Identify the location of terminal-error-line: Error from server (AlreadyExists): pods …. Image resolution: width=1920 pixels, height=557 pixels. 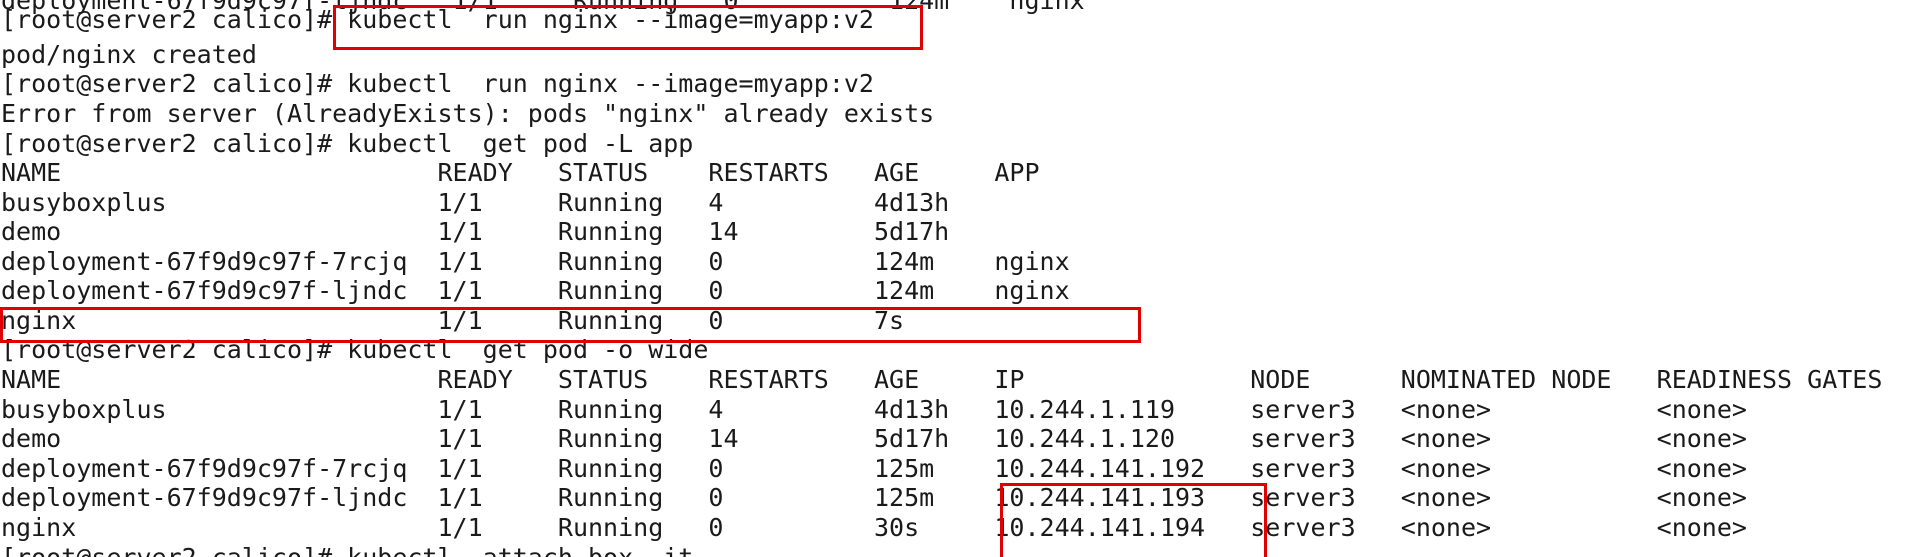
(468, 113).